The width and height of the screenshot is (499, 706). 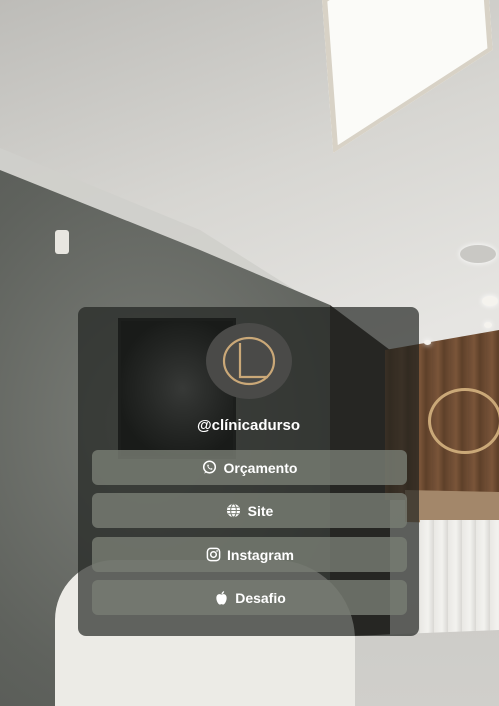 I want to click on desafio-link-button: Desafio, so click(x=249, y=597).